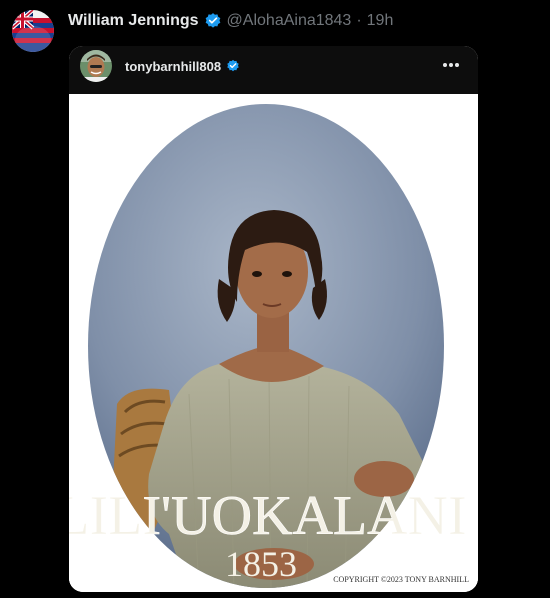  I want to click on embed-username: tonybarnhill808, so click(173, 66).